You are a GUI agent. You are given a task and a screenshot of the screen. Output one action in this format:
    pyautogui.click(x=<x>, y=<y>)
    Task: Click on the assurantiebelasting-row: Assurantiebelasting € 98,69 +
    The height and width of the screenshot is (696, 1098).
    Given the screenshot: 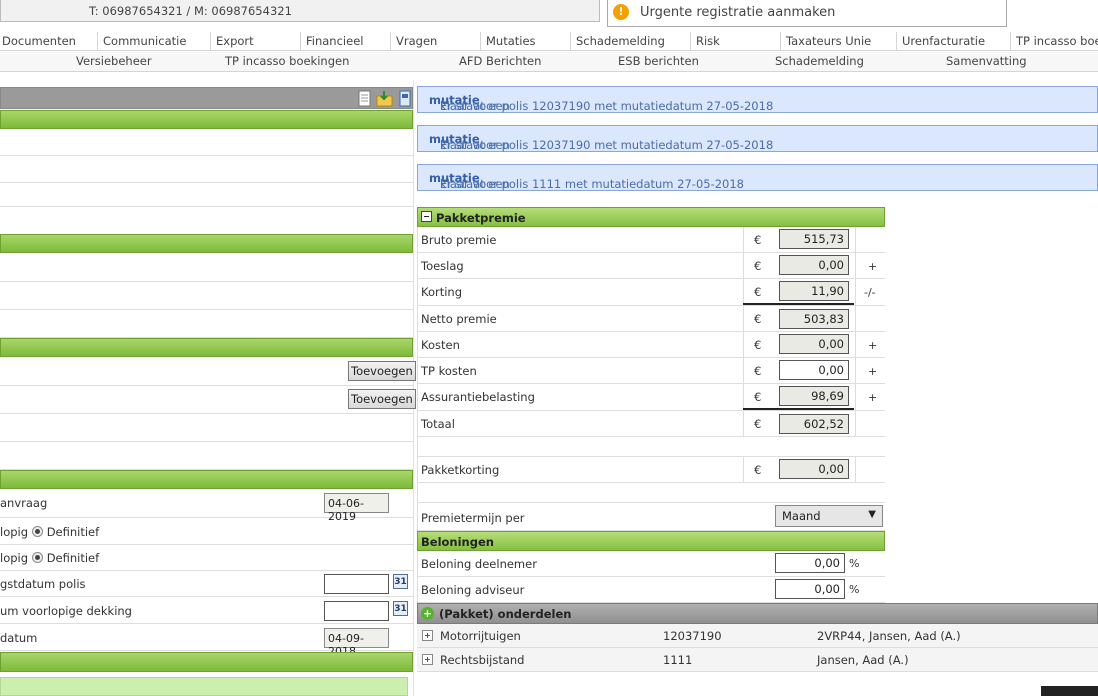 What is the action you would take?
    pyautogui.click(x=651, y=397)
    